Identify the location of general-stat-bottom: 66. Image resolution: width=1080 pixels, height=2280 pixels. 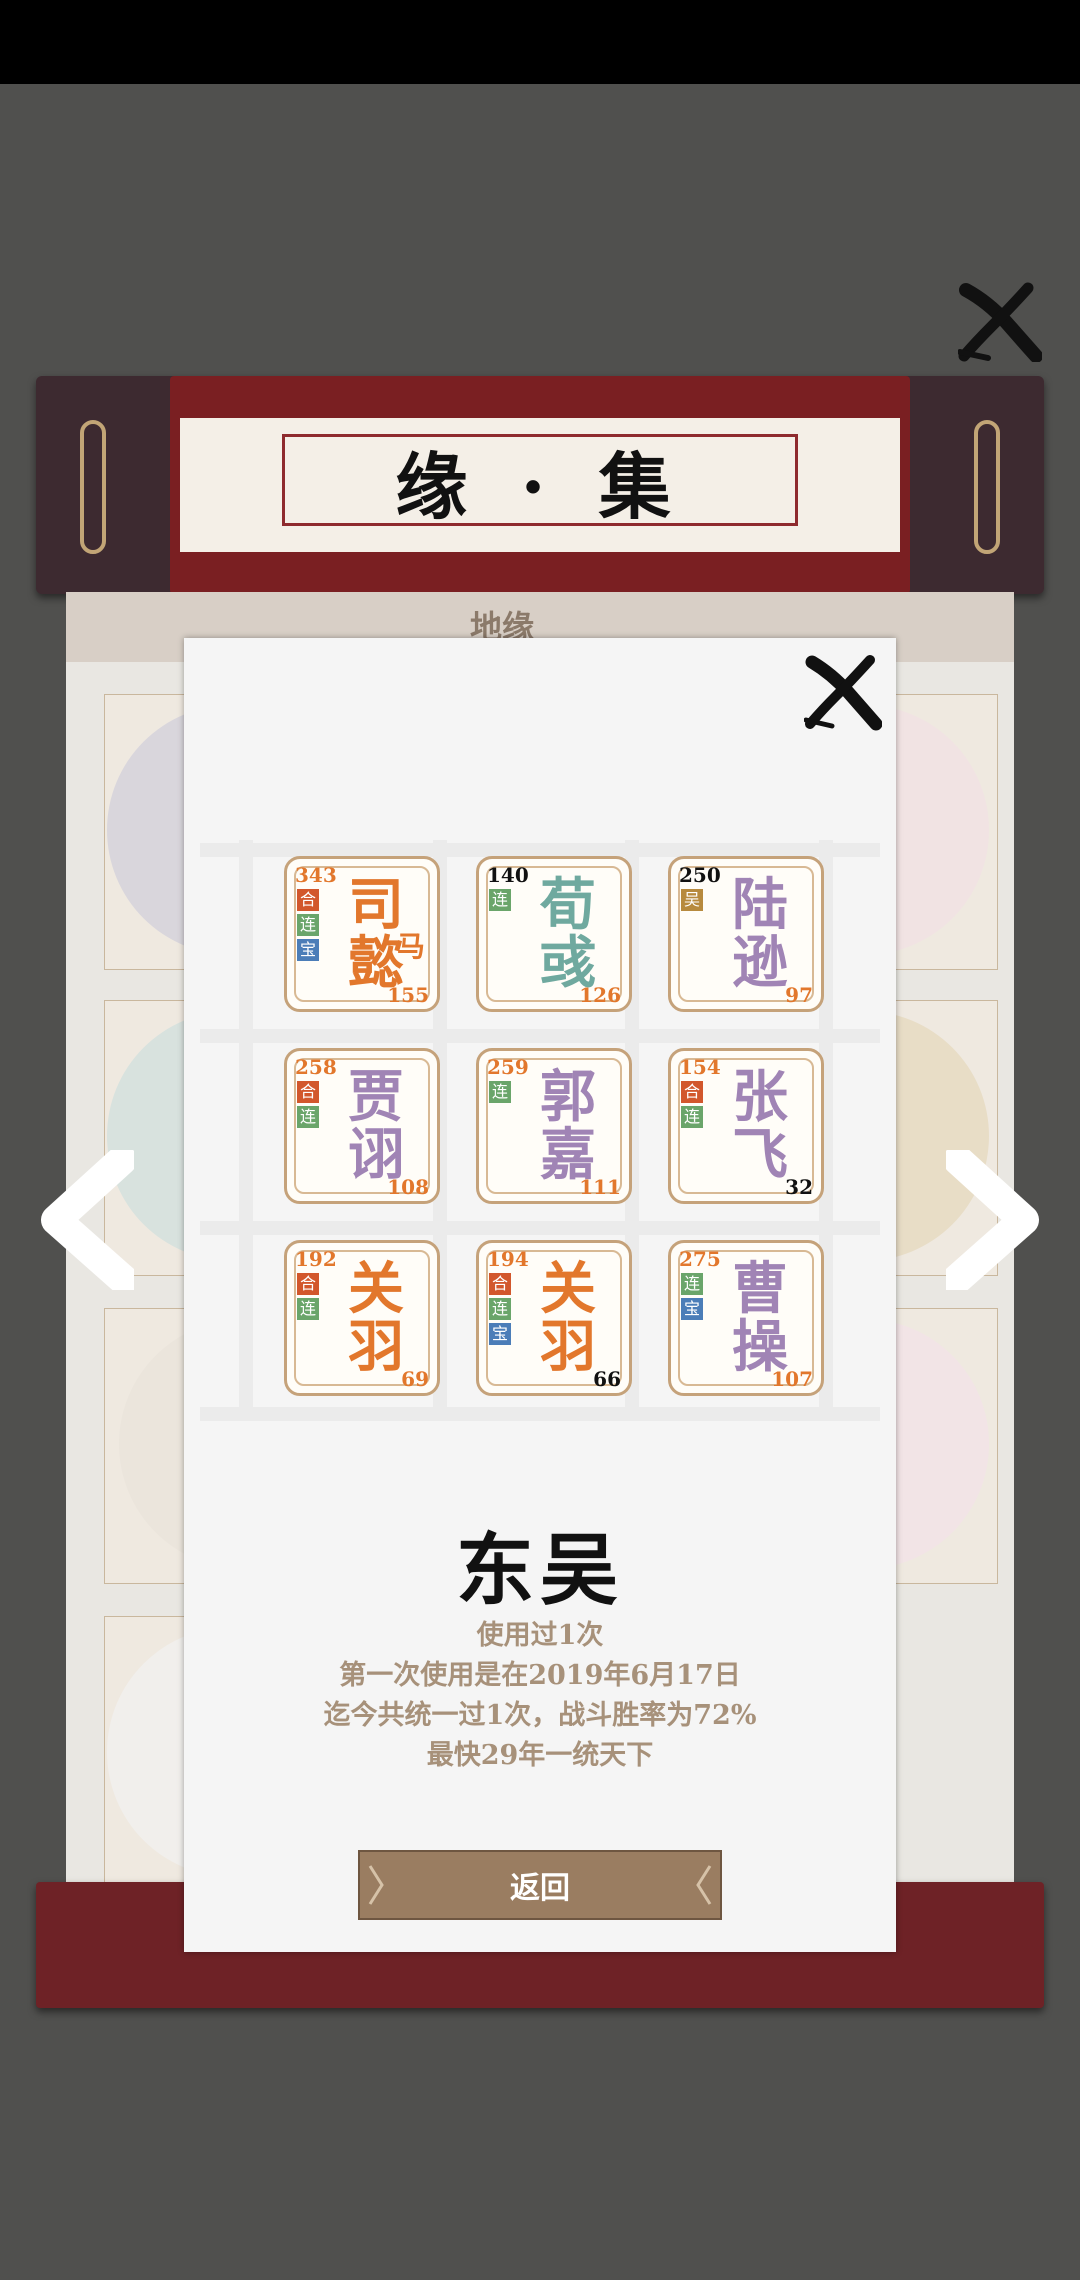
(607, 1379).